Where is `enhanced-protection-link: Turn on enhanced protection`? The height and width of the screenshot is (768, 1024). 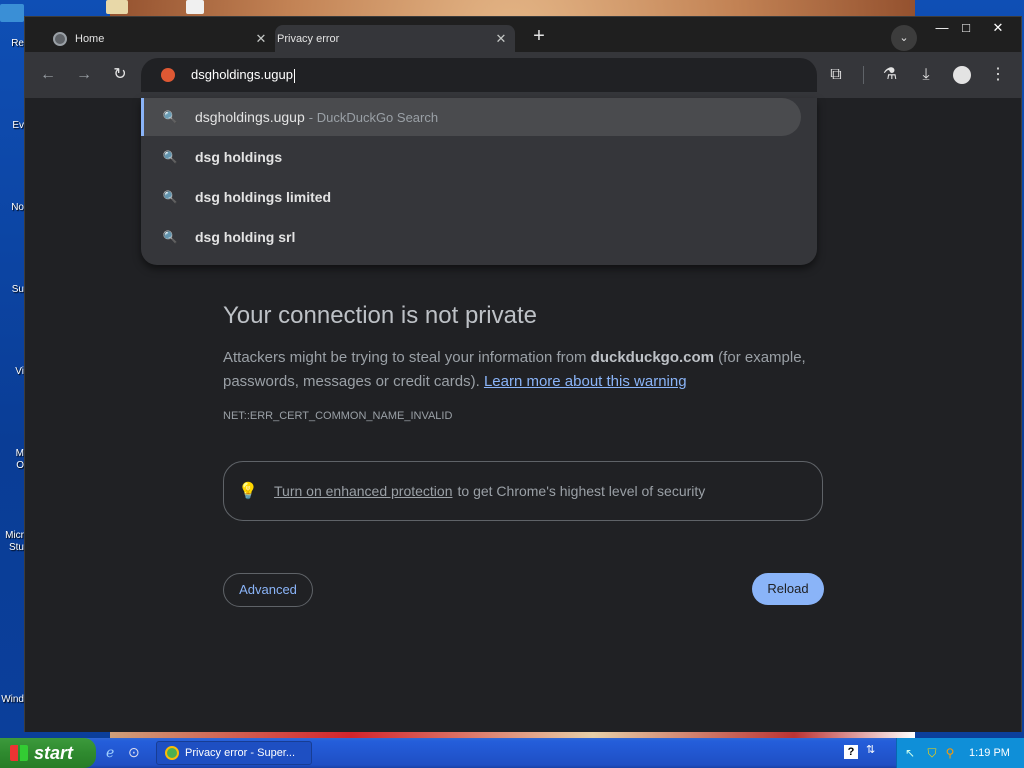 enhanced-protection-link: Turn on enhanced protection is located at coordinates (363, 491).